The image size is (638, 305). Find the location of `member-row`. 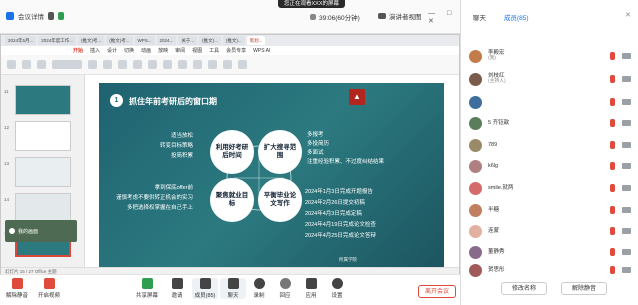

member-row is located at coordinates (549, 102).